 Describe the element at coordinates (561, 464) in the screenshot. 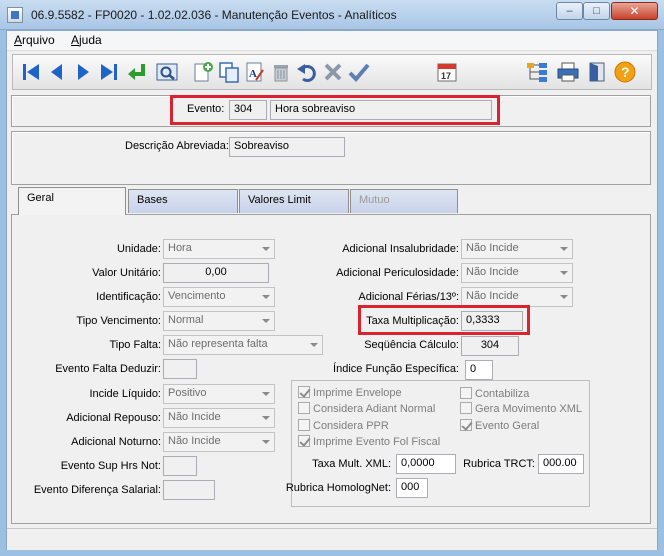

I see `rubrica-trct-field: 000.00` at that location.